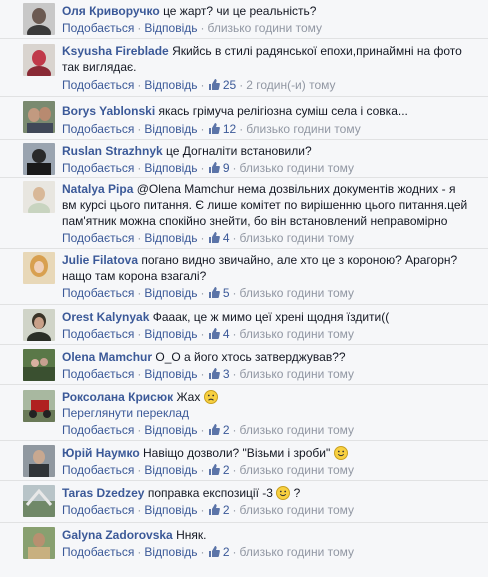  What do you see at coordinates (97, 189) in the screenshot?
I see `comment-author: Natalya Pipa` at bounding box center [97, 189].